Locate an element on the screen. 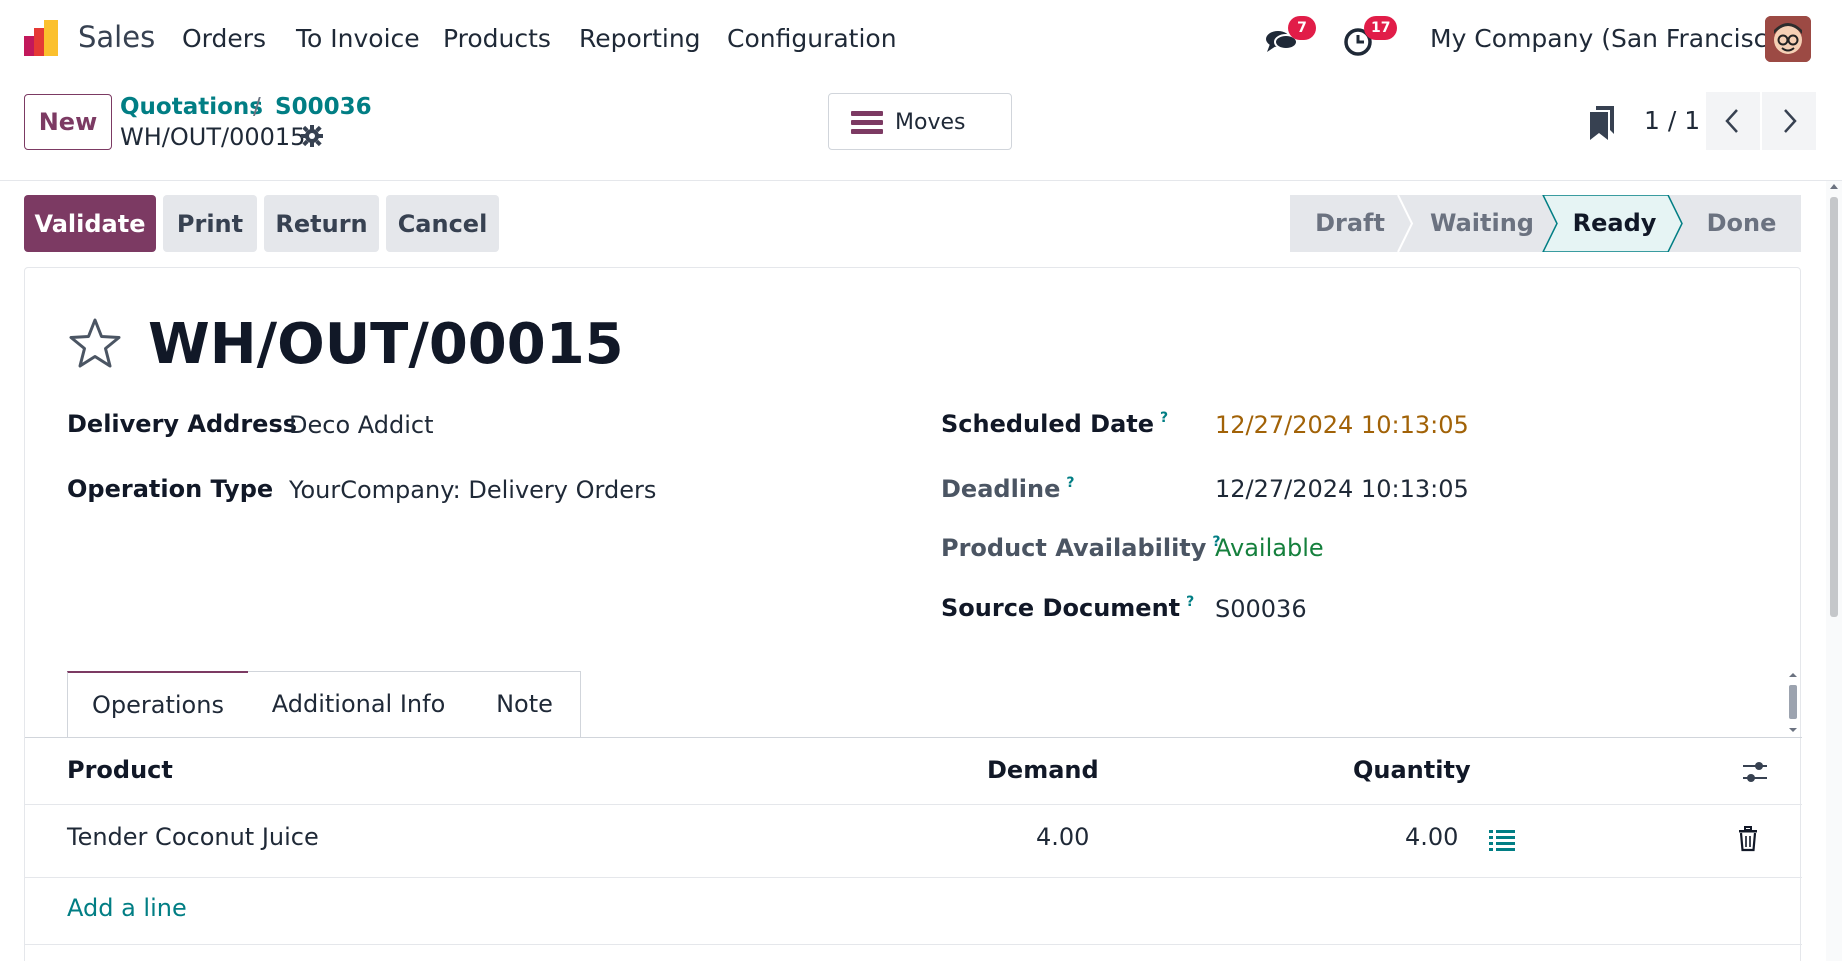 This screenshot has width=1842, height=961. stage-draft: Draft is located at coordinates (1350, 223).